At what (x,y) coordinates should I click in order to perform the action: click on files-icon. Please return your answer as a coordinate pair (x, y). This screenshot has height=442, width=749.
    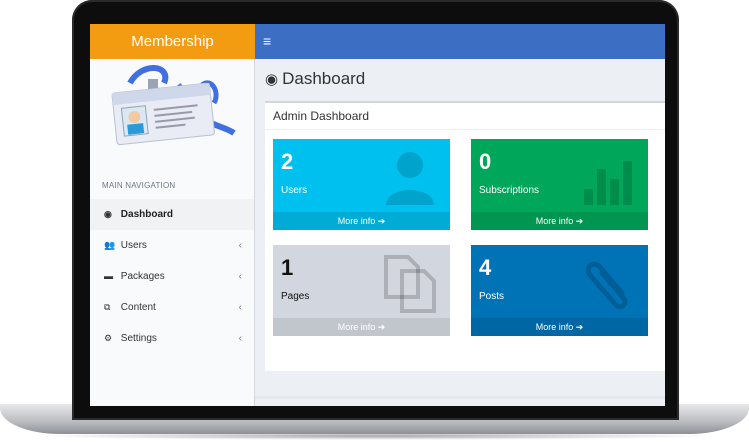
    Looking at the image, I should click on (410, 284).